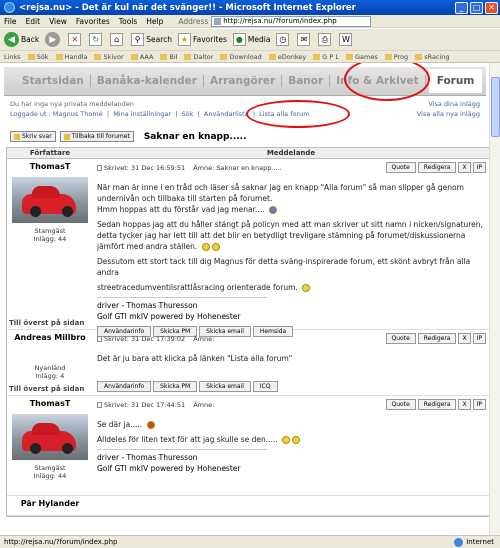 The width and height of the screenshot is (500, 548). What do you see at coordinates (56, 114) in the screenshot?
I see `logout-link: Loggade ut : Magnus Thomé` at bounding box center [56, 114].